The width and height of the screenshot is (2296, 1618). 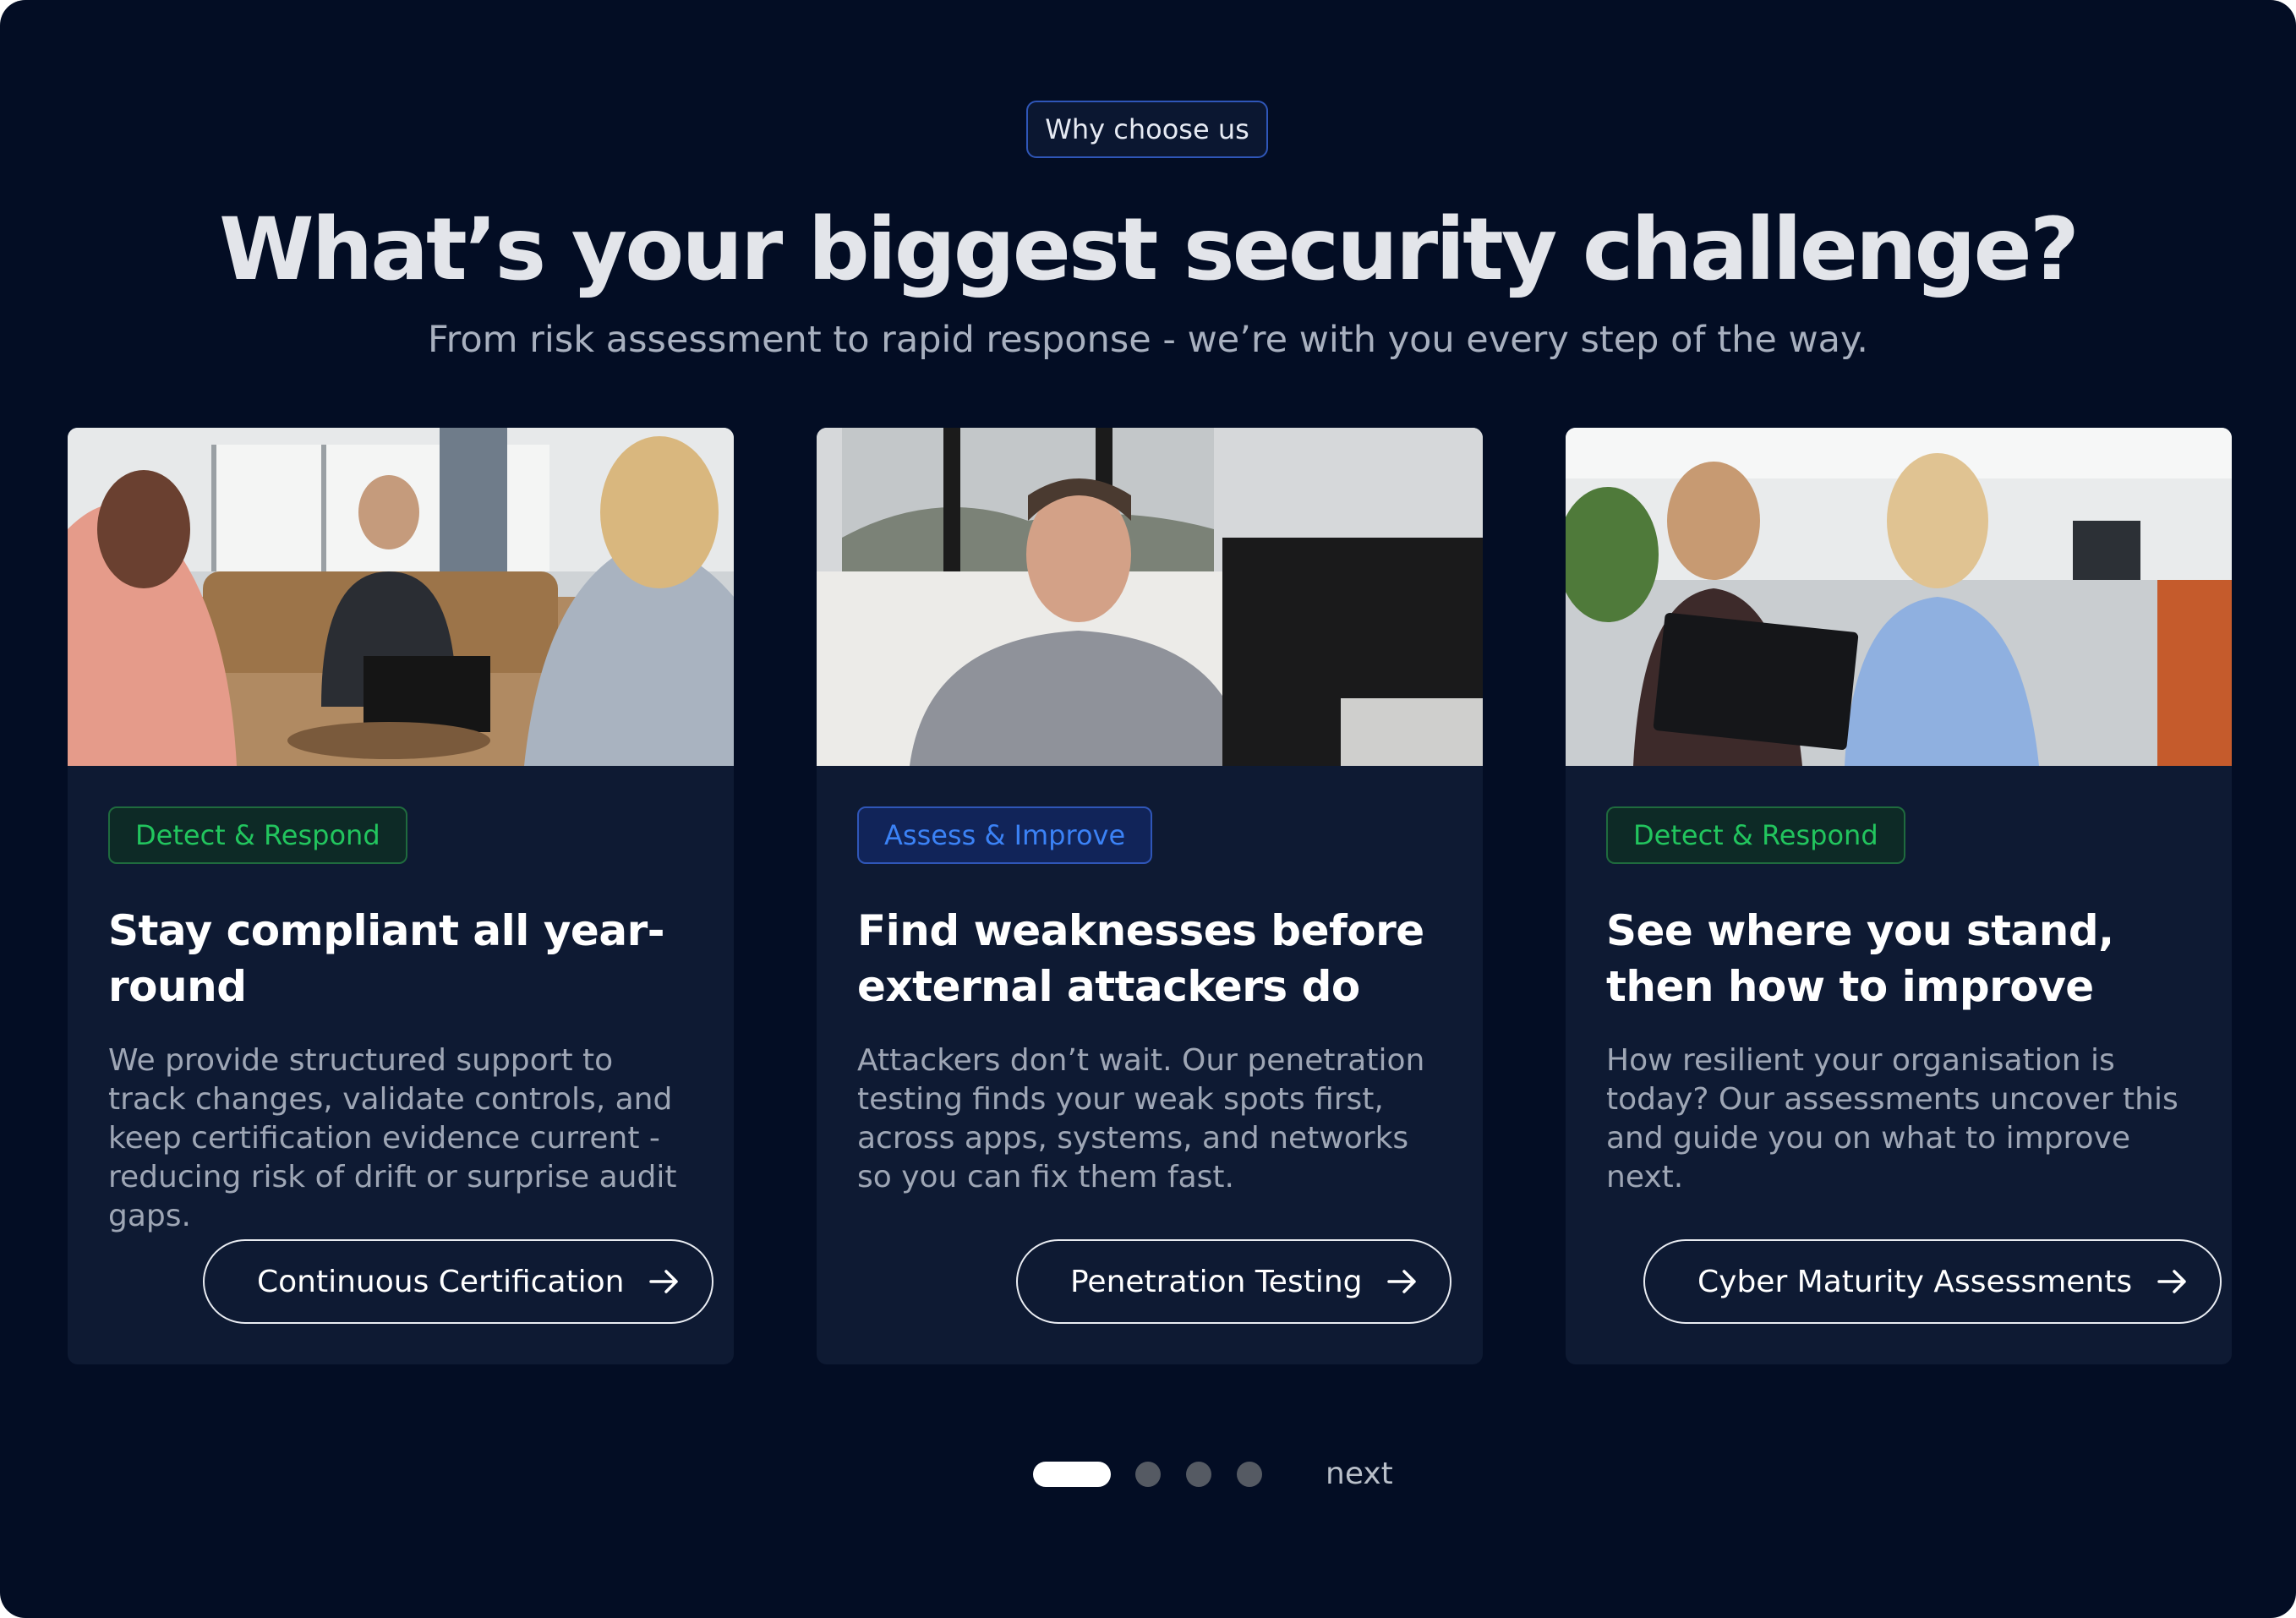 What do you see at coordinates (1072, 1474) in the screenshot?
I see `pagination-dot-active` at bounding box center [1072, 1474].